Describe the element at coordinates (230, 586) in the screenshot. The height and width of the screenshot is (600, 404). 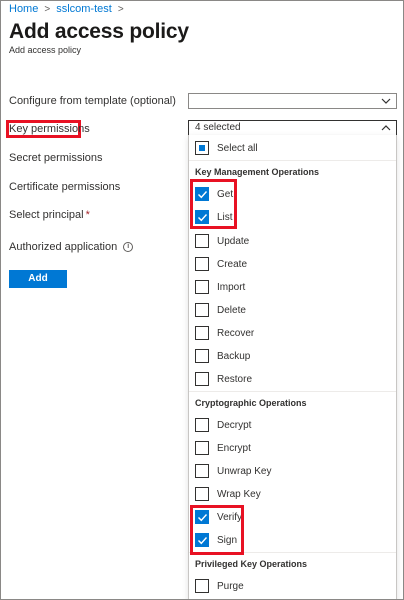
I see `option-purge-label: Purge` at that location.